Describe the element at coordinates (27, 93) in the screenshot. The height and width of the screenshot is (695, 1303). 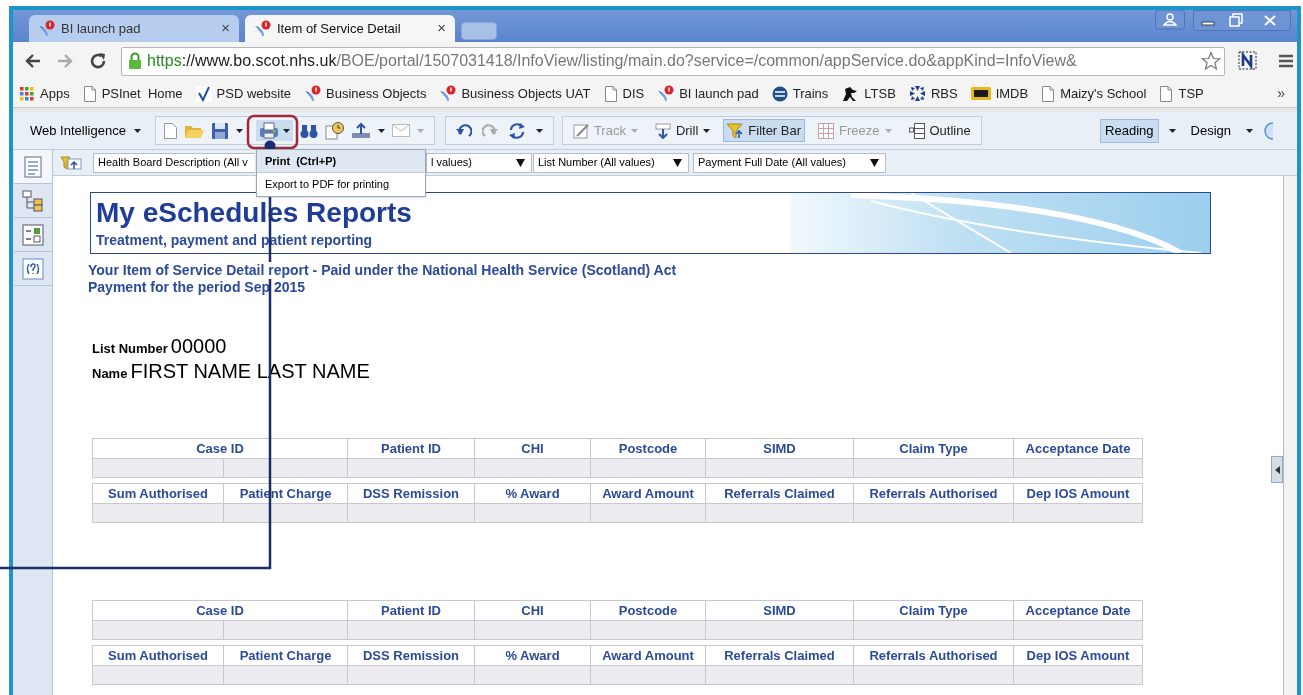
I see `apps-grid-icon` at that location.